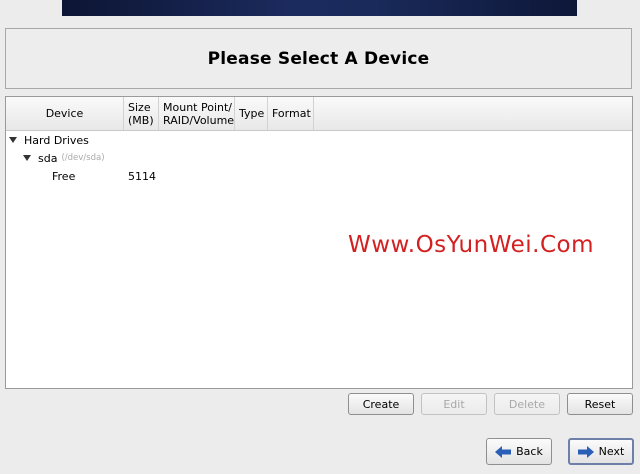  What do you see at coordinates (291, 113) in the screenshot?
I see `column-format: Format` at bounding box center [291, 113].